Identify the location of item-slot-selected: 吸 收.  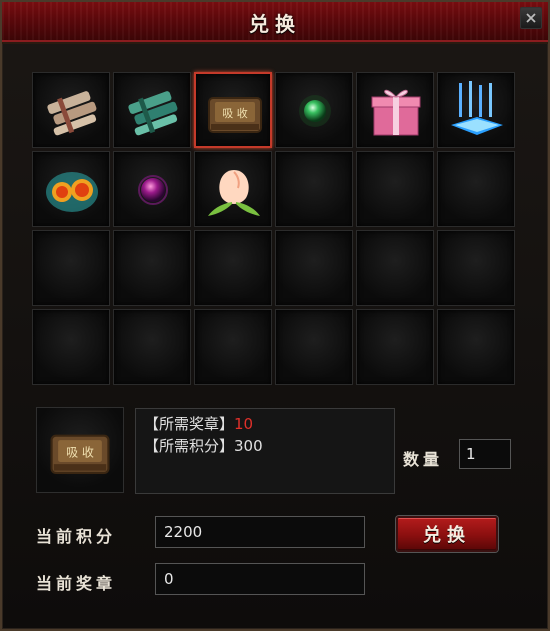
(233, 110).